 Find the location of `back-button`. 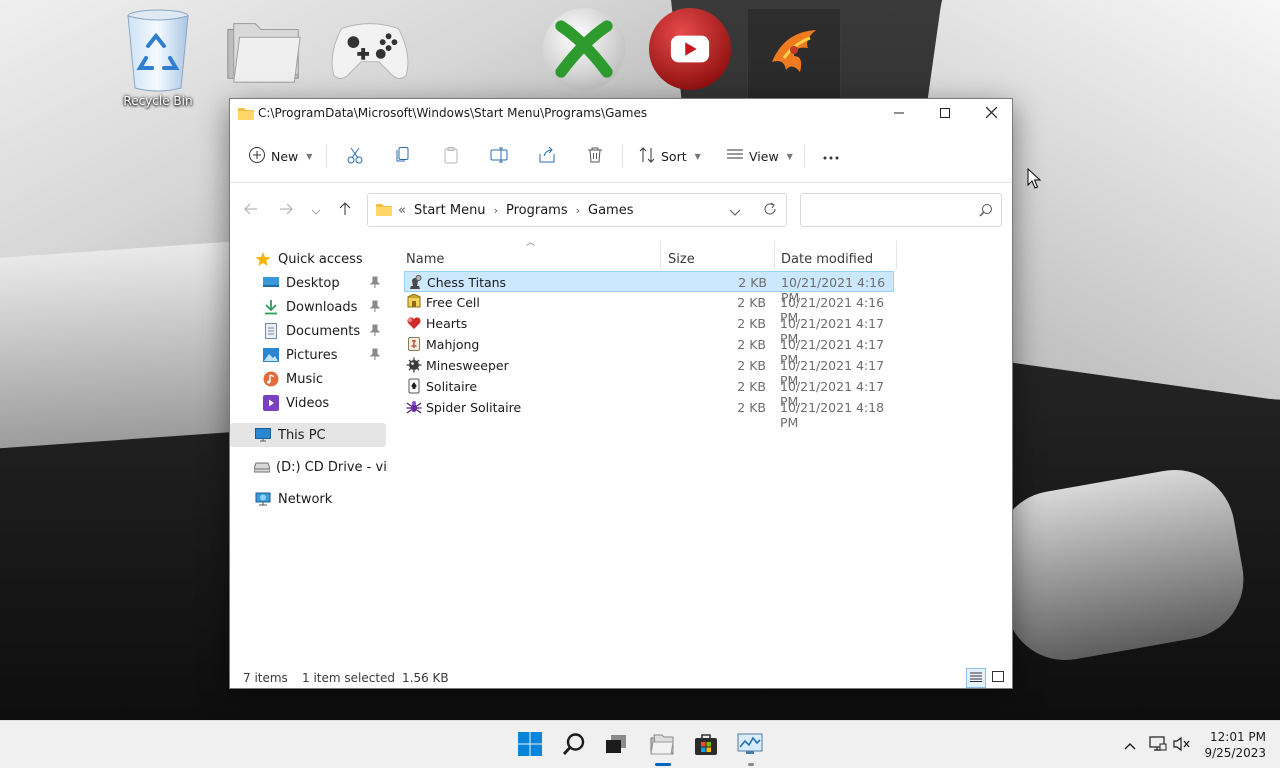

back-button is located at coordinates (251, 210).